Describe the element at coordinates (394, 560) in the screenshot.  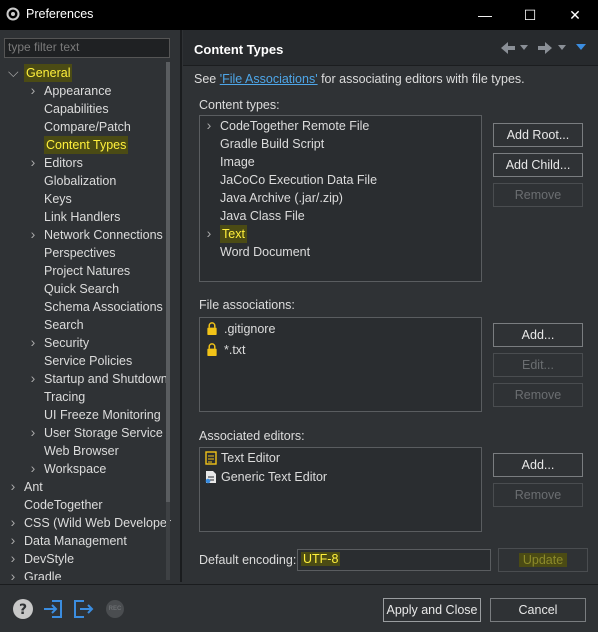
I see `default-encoding-input: UTF-8` at that location.